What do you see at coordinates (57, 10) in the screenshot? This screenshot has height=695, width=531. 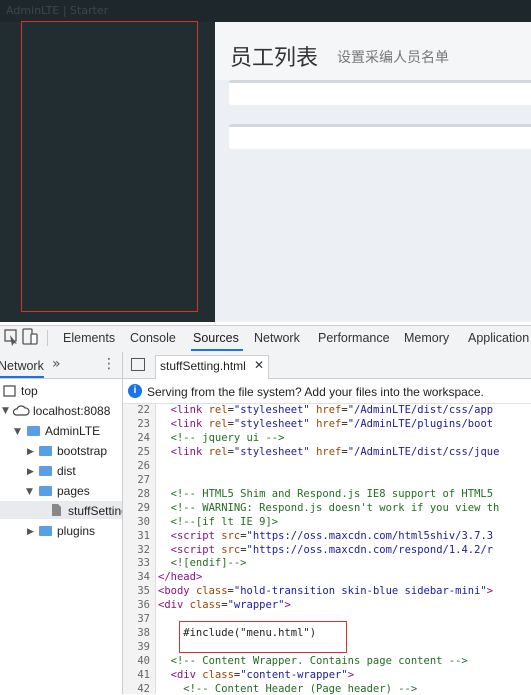 I see `page-header-title: AdminLTE | Starter` at bounding box center [57, 10].